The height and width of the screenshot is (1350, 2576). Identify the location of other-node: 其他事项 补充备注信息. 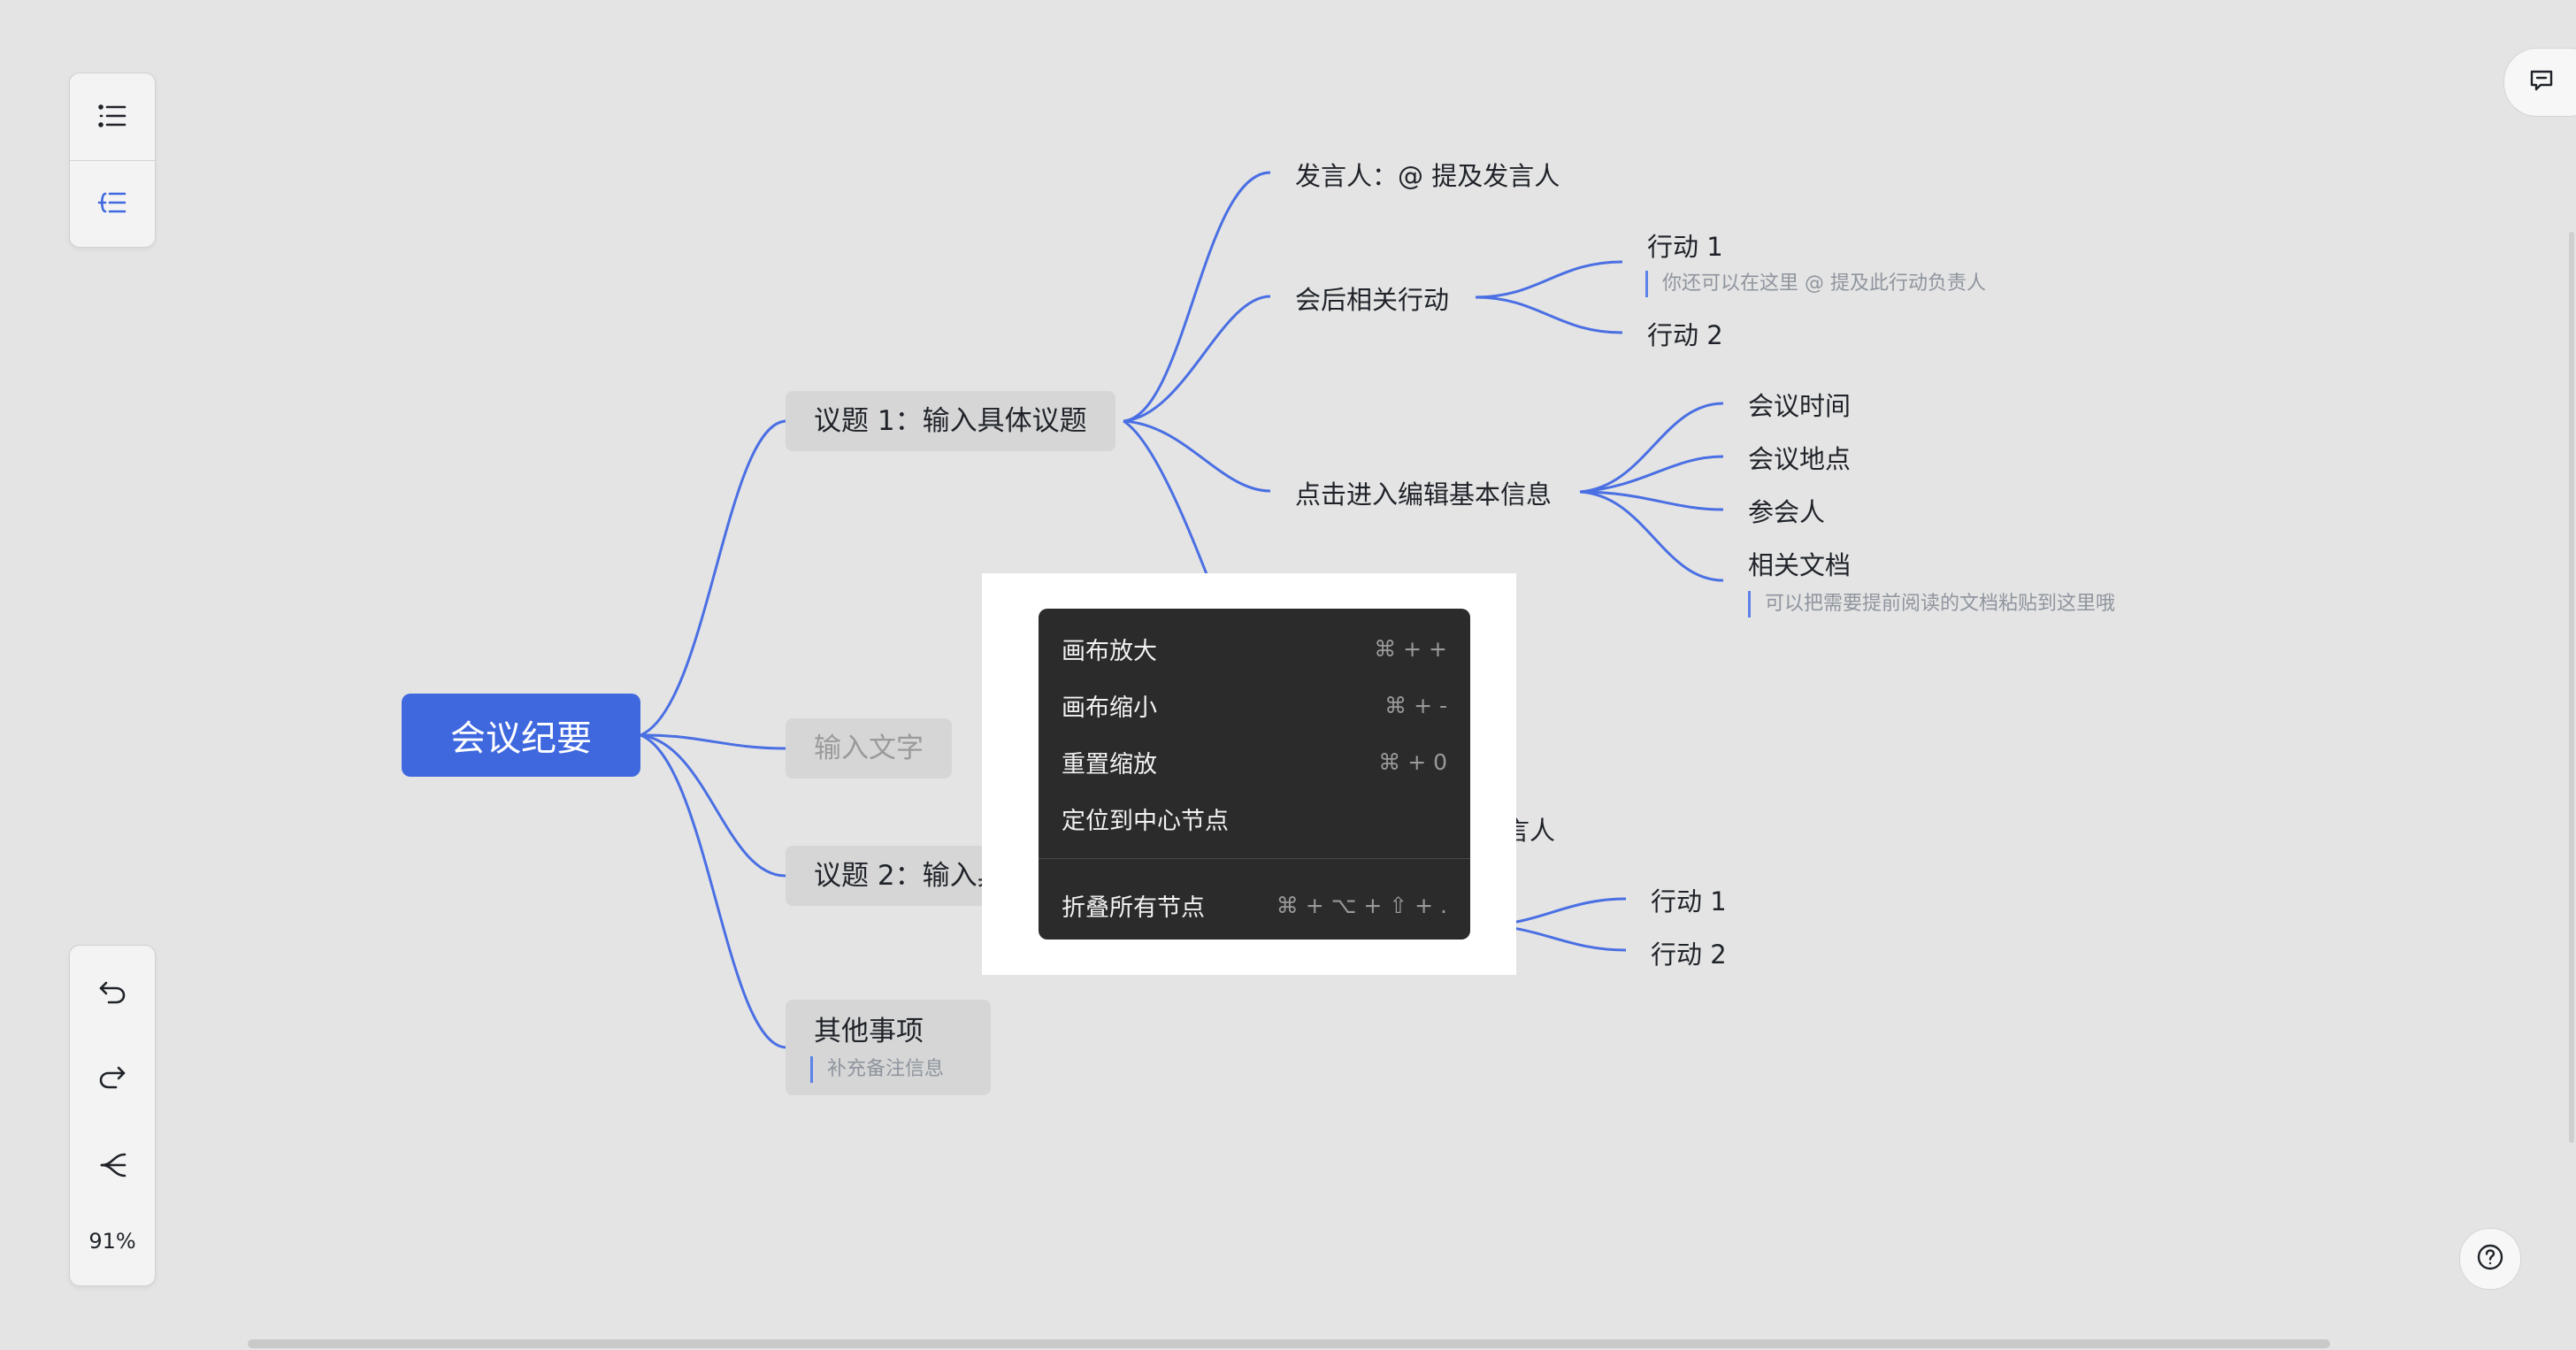
(888, 1047).